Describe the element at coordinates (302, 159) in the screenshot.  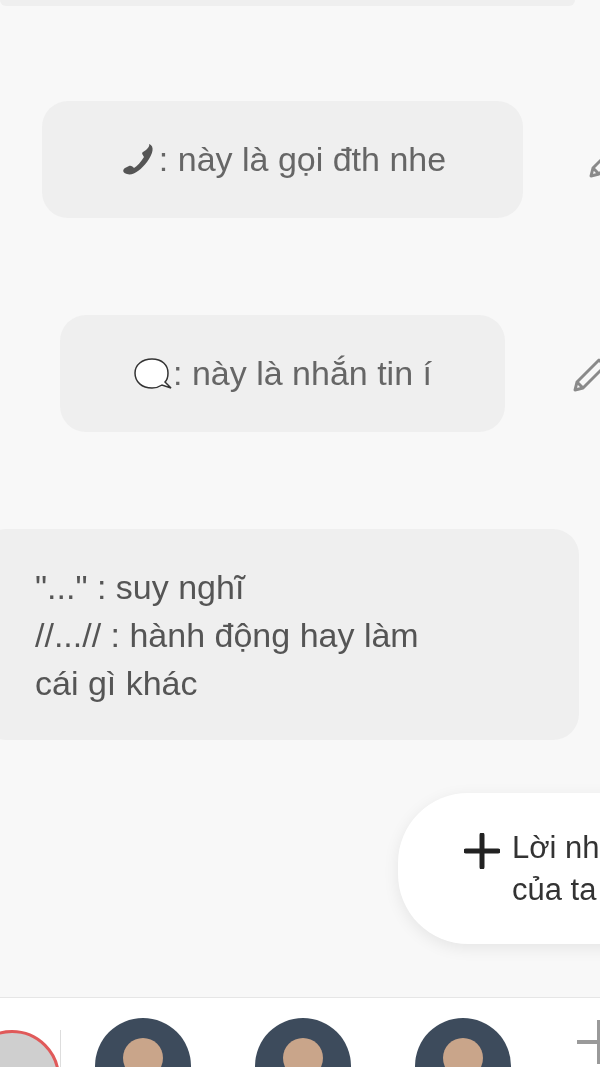
I see `message-text: : này là gọi đth nhe` at that location.